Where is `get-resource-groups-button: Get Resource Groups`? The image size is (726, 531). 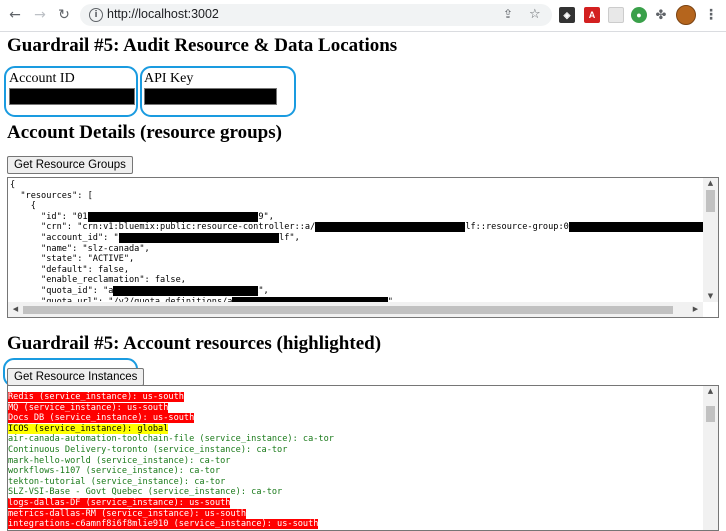
get-resource-groups-button: Get Resource Groups is located at coordinates (70, 165).